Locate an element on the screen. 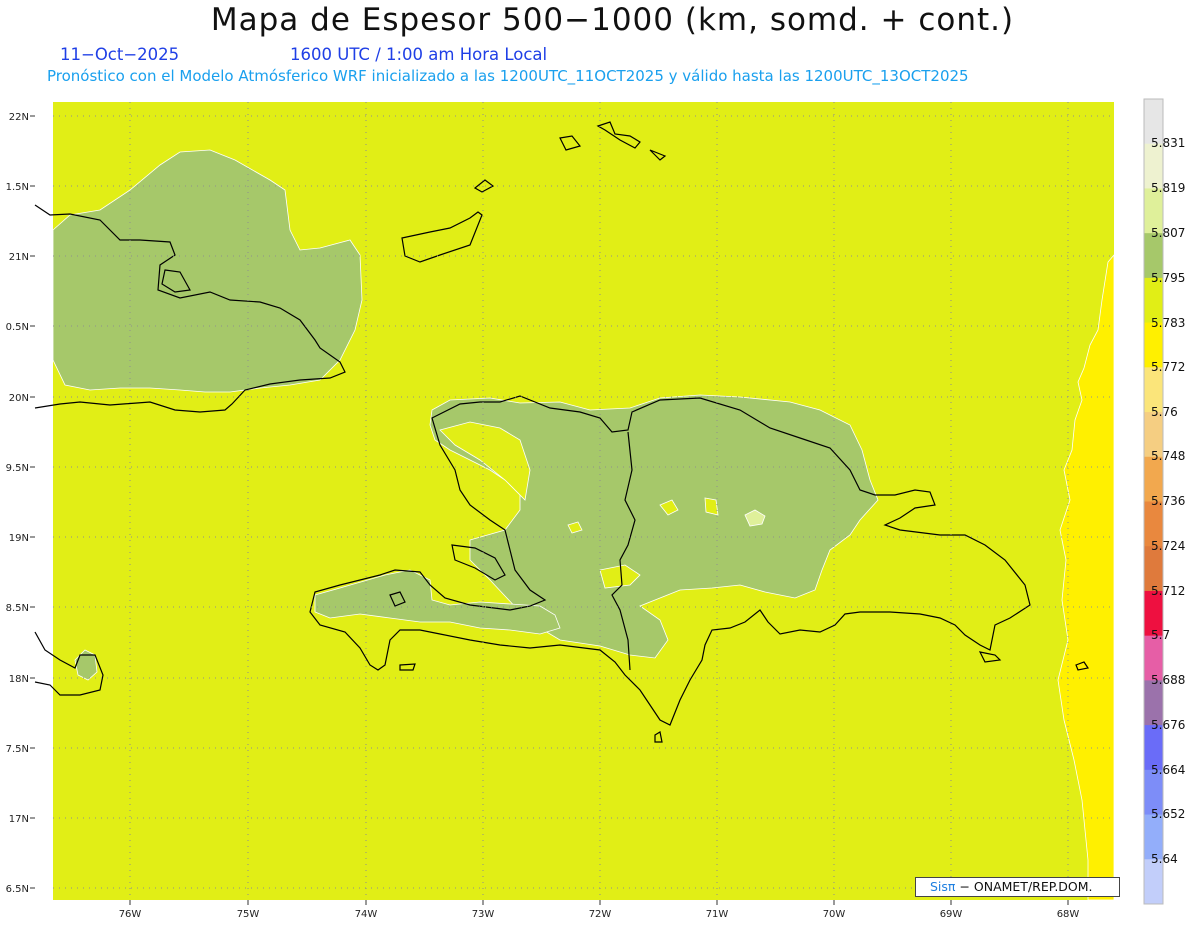 This screenshot has width=1200, height=927. lon-label: 72W is located at coordinates (600, 914).